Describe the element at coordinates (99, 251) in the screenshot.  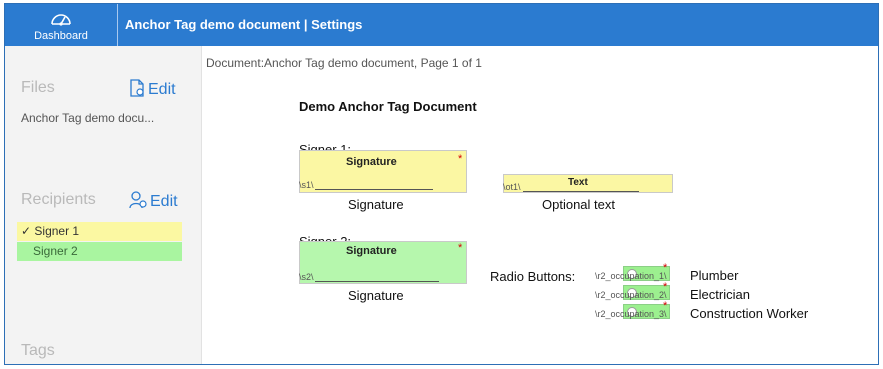
I see `recipient-signer-2: Signer 2` at that location.